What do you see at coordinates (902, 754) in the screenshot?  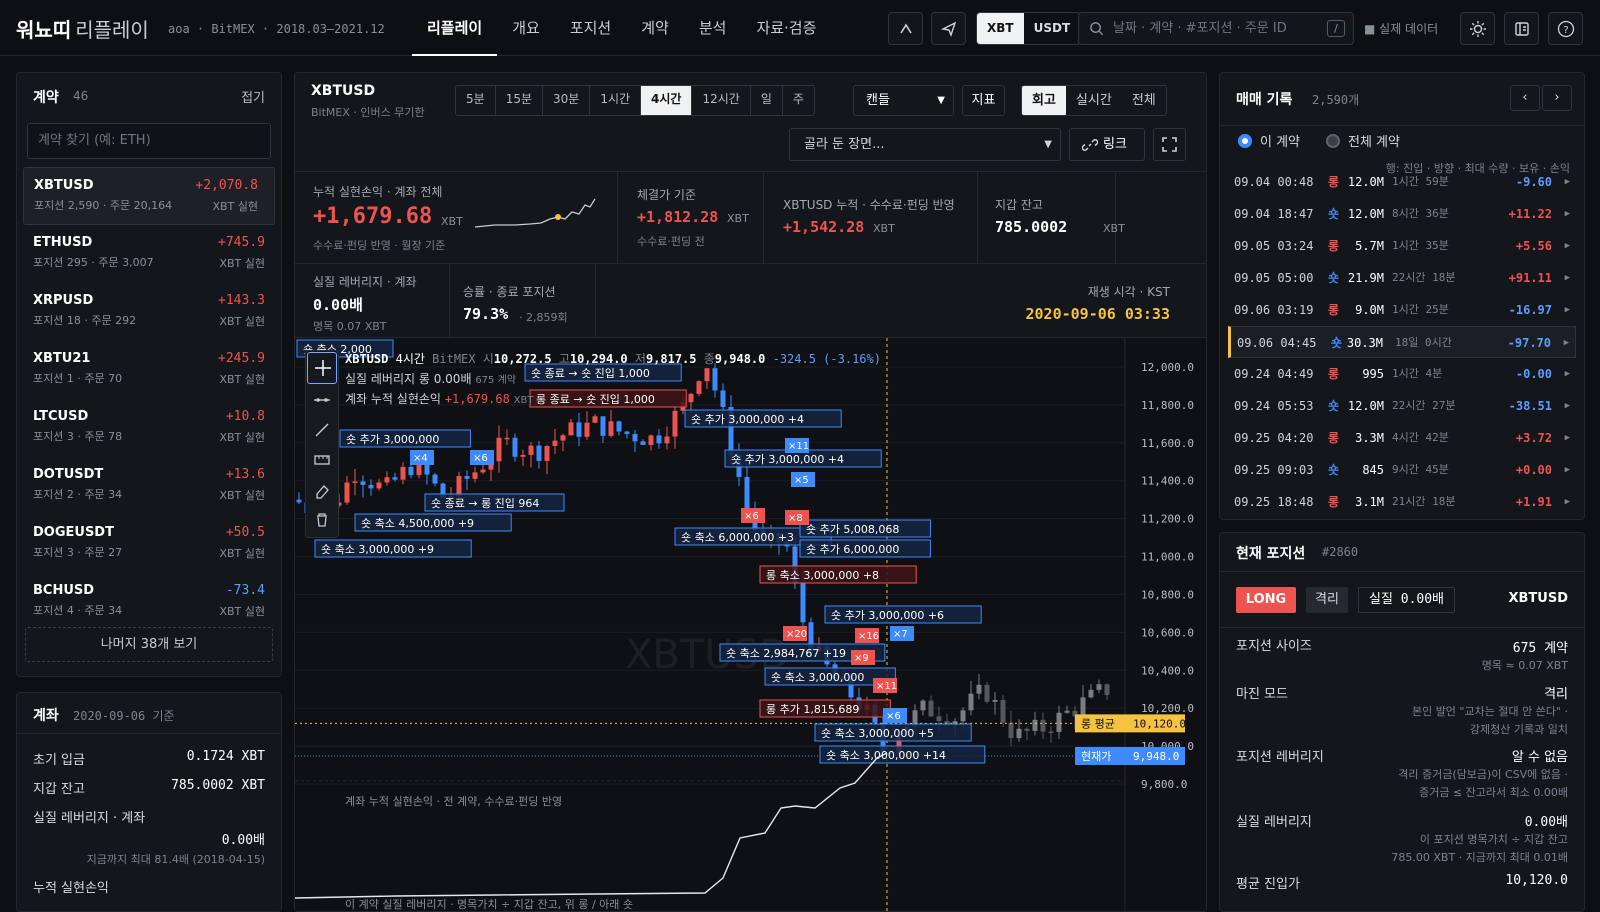 I see `trade-annotation: 숏 축소 3,000,000 +14` at bounding box center [902, 754].